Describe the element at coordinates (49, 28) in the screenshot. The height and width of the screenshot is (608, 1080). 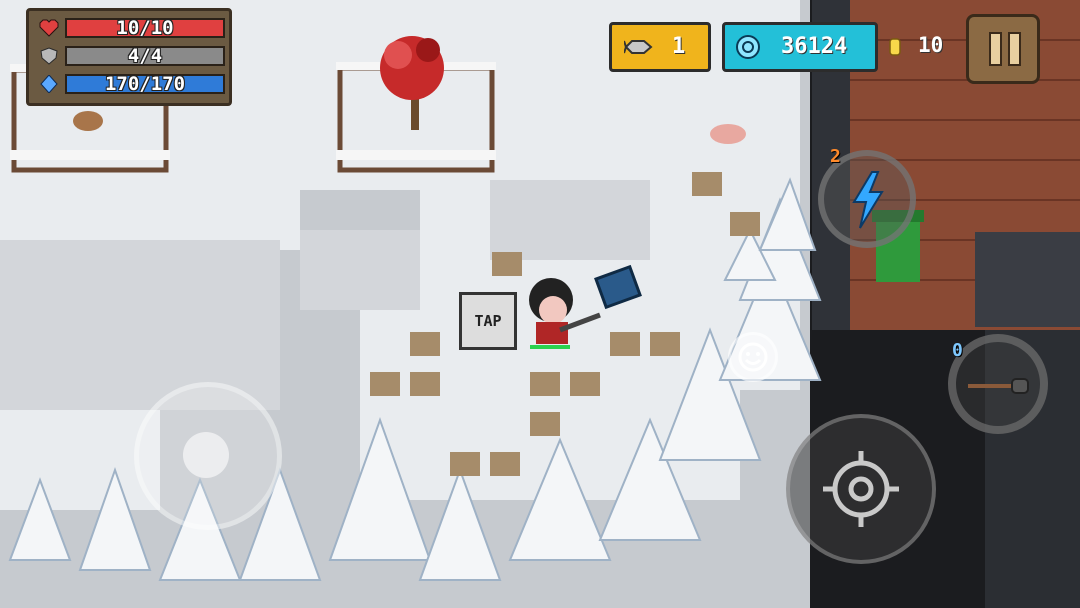
I see `heart-icon` at that location.